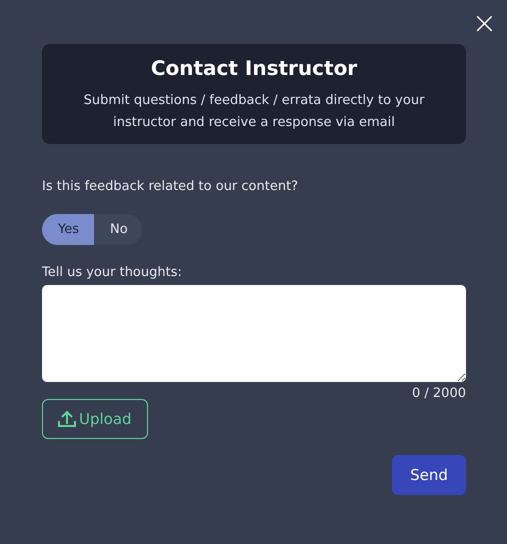 Image resolution: width=507 pixels, height=544 pixels. Describe the element at coordinates (484, 24) in the screenshot. I see `close-button: ×` at that location.